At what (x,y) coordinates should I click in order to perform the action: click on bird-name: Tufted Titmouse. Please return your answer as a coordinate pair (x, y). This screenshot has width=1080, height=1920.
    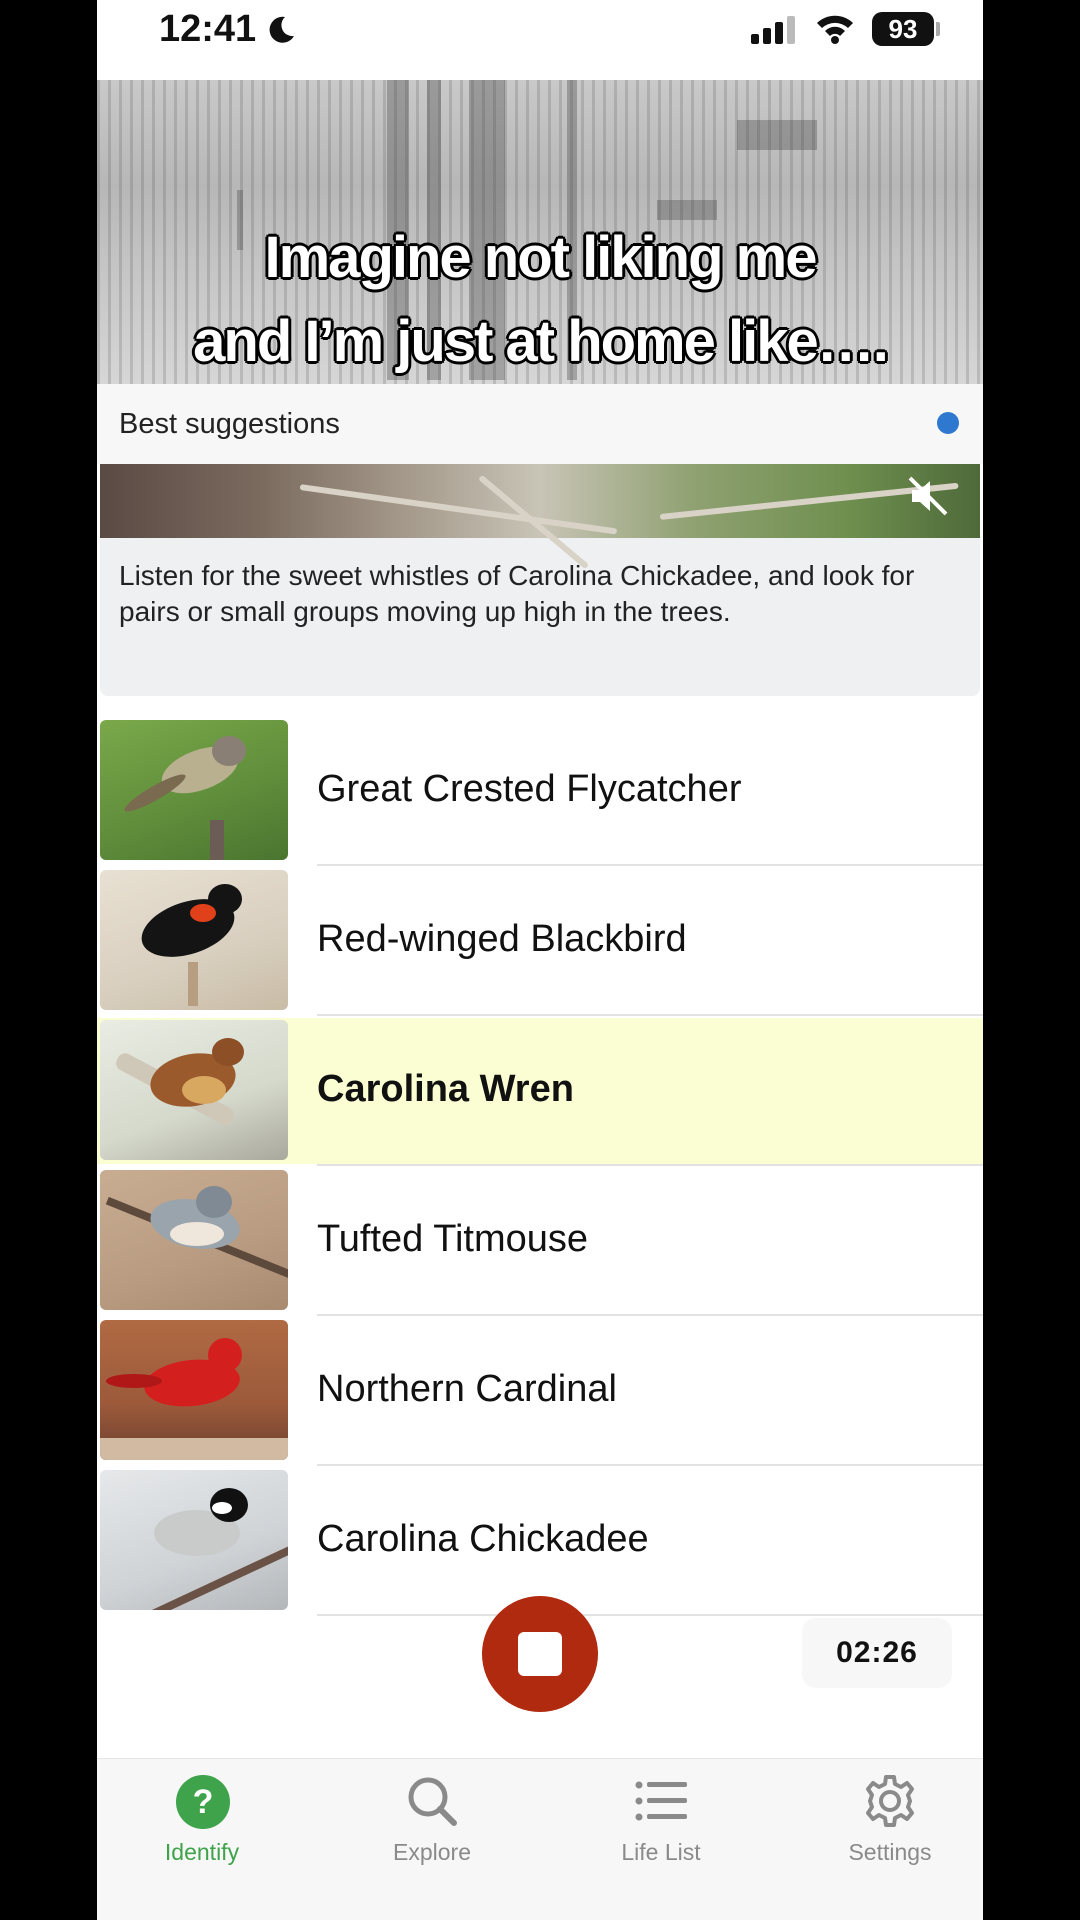
    Looking at the image, I should click on (453, 1239).